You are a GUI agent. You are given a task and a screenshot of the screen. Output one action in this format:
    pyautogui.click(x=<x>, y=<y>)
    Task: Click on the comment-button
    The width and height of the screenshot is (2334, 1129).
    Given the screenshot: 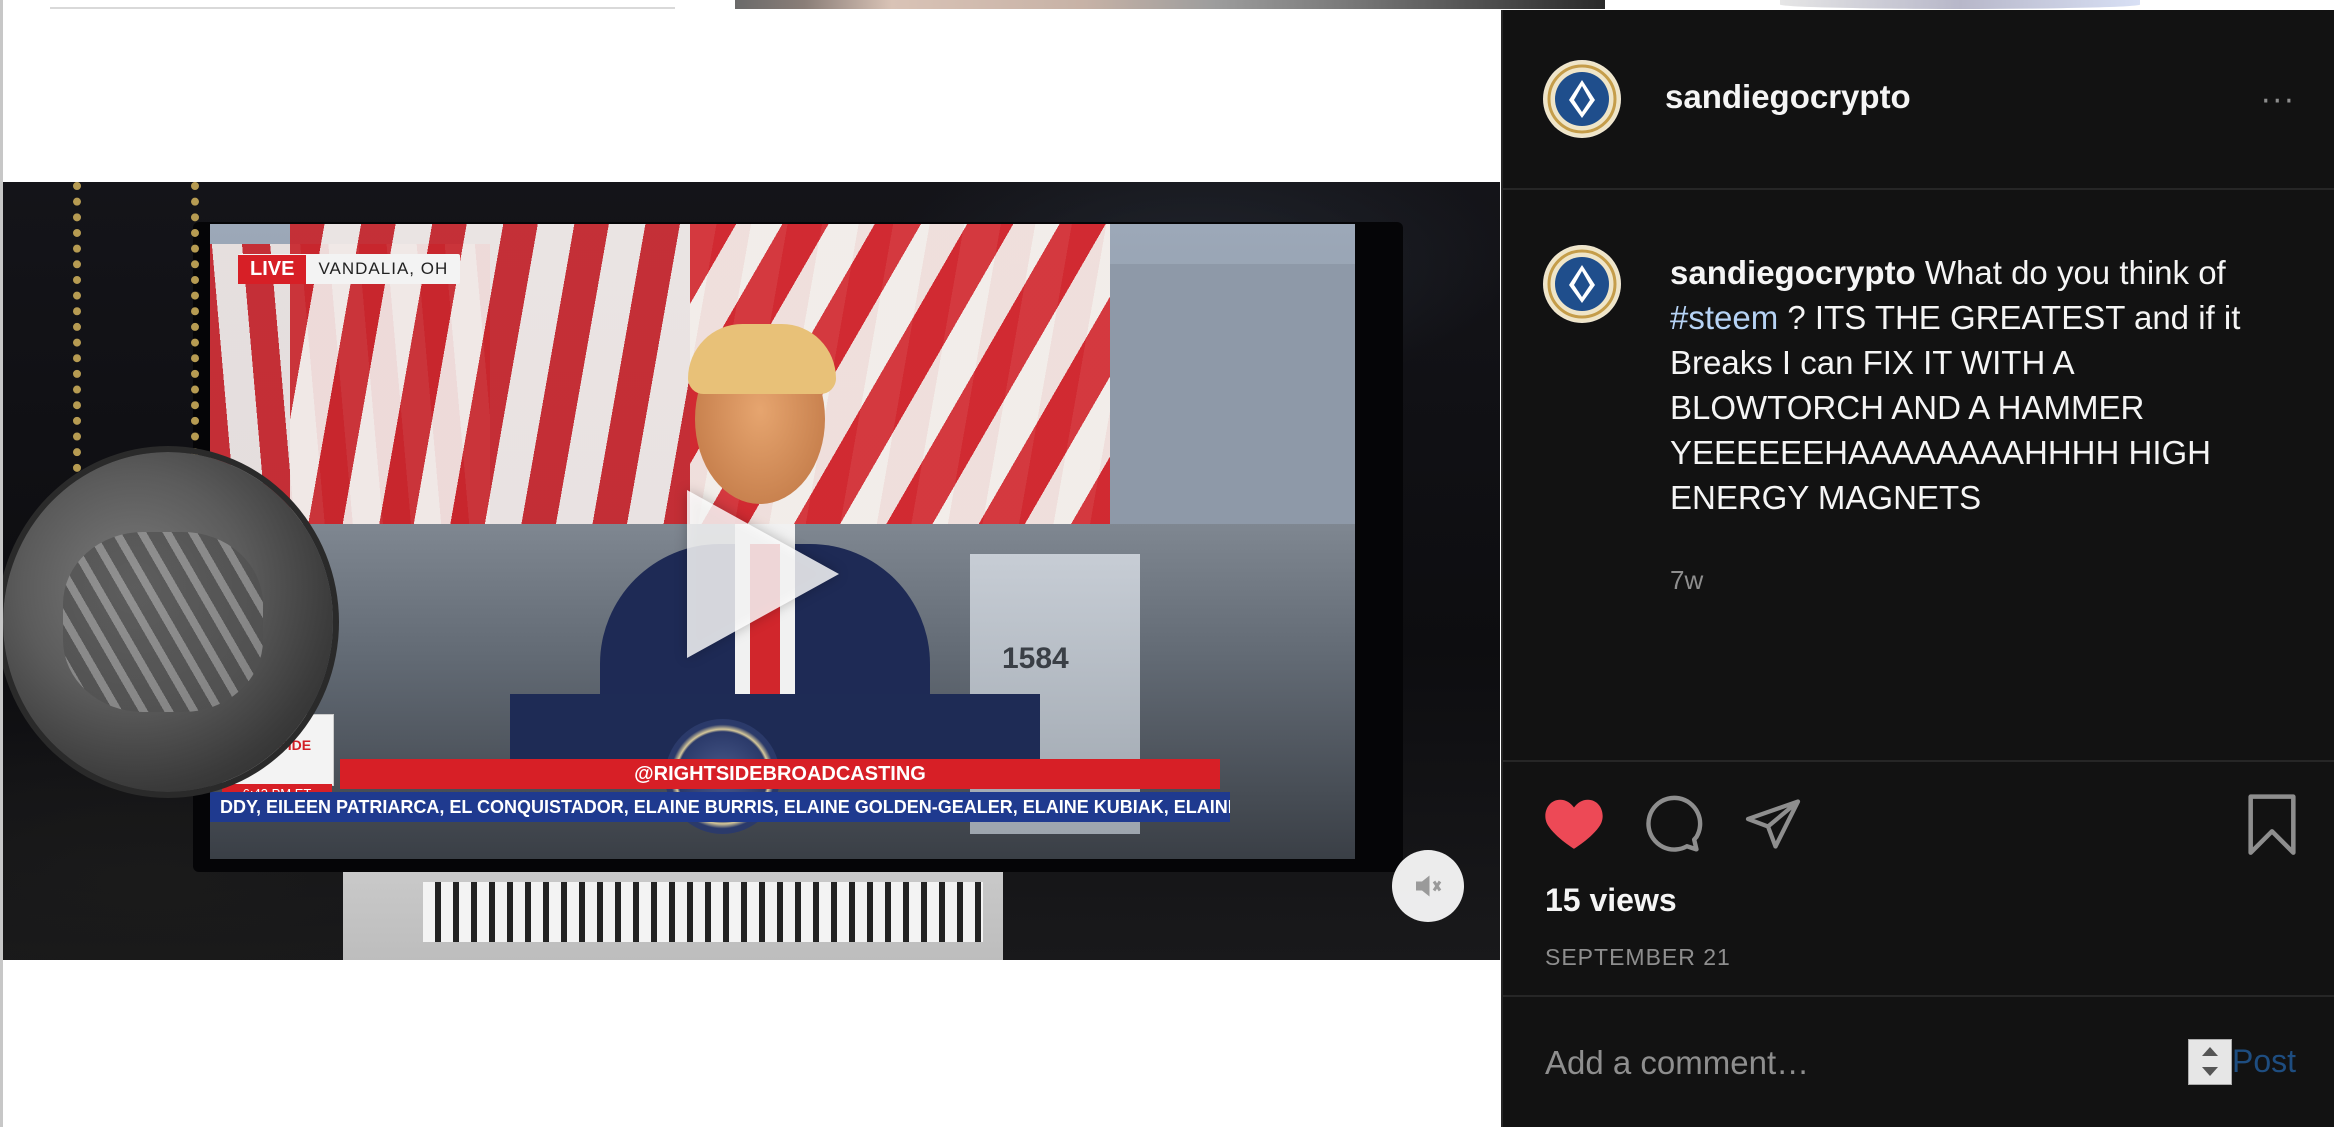 What is the action you would take?
    pyautogui.click(x=1674, y=825)
    